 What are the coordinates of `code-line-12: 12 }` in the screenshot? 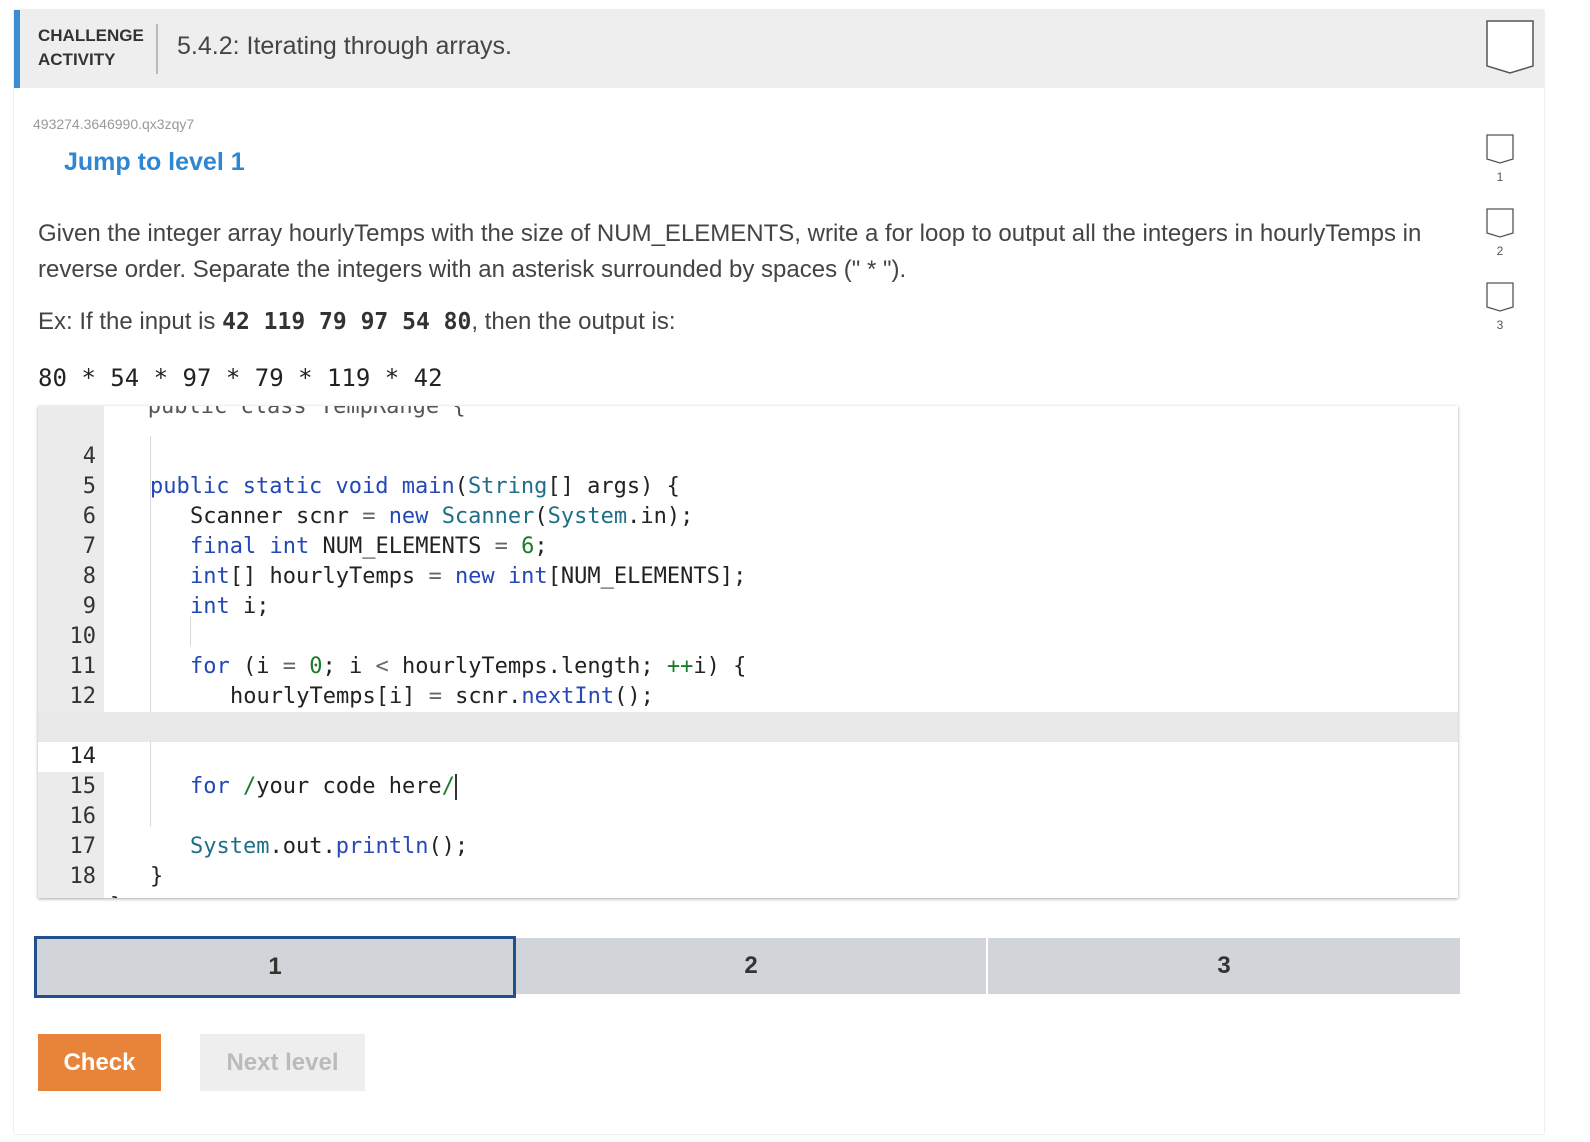 It's located at (748, 695).